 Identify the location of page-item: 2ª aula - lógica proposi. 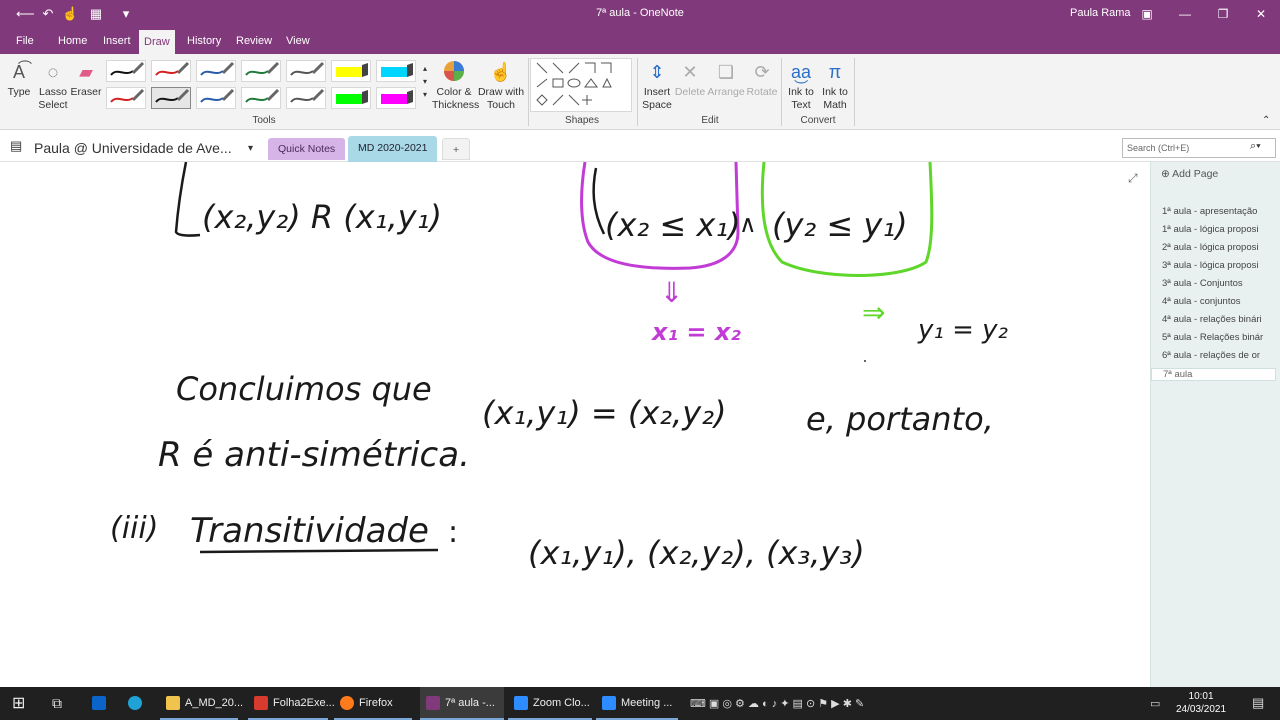
(1220, 247).